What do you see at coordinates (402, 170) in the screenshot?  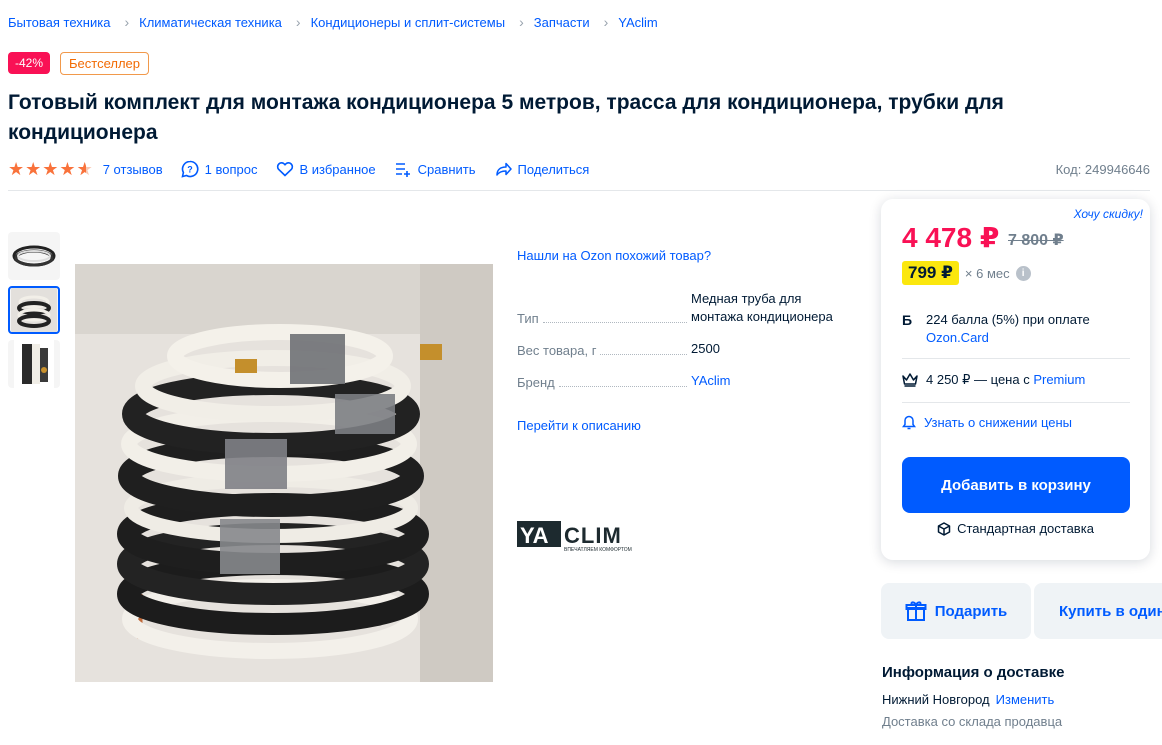 I see `compare-icon` at bounding box center [402, 170].